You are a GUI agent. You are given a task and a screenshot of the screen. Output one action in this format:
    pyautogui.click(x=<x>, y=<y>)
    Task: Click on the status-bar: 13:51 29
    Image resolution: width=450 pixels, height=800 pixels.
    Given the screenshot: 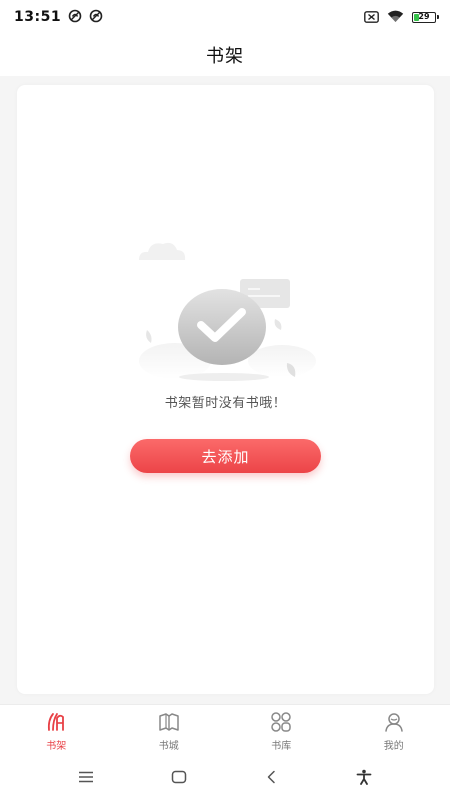 What is the action you would take?
    pyautogui.click(x=225, y=17)
    